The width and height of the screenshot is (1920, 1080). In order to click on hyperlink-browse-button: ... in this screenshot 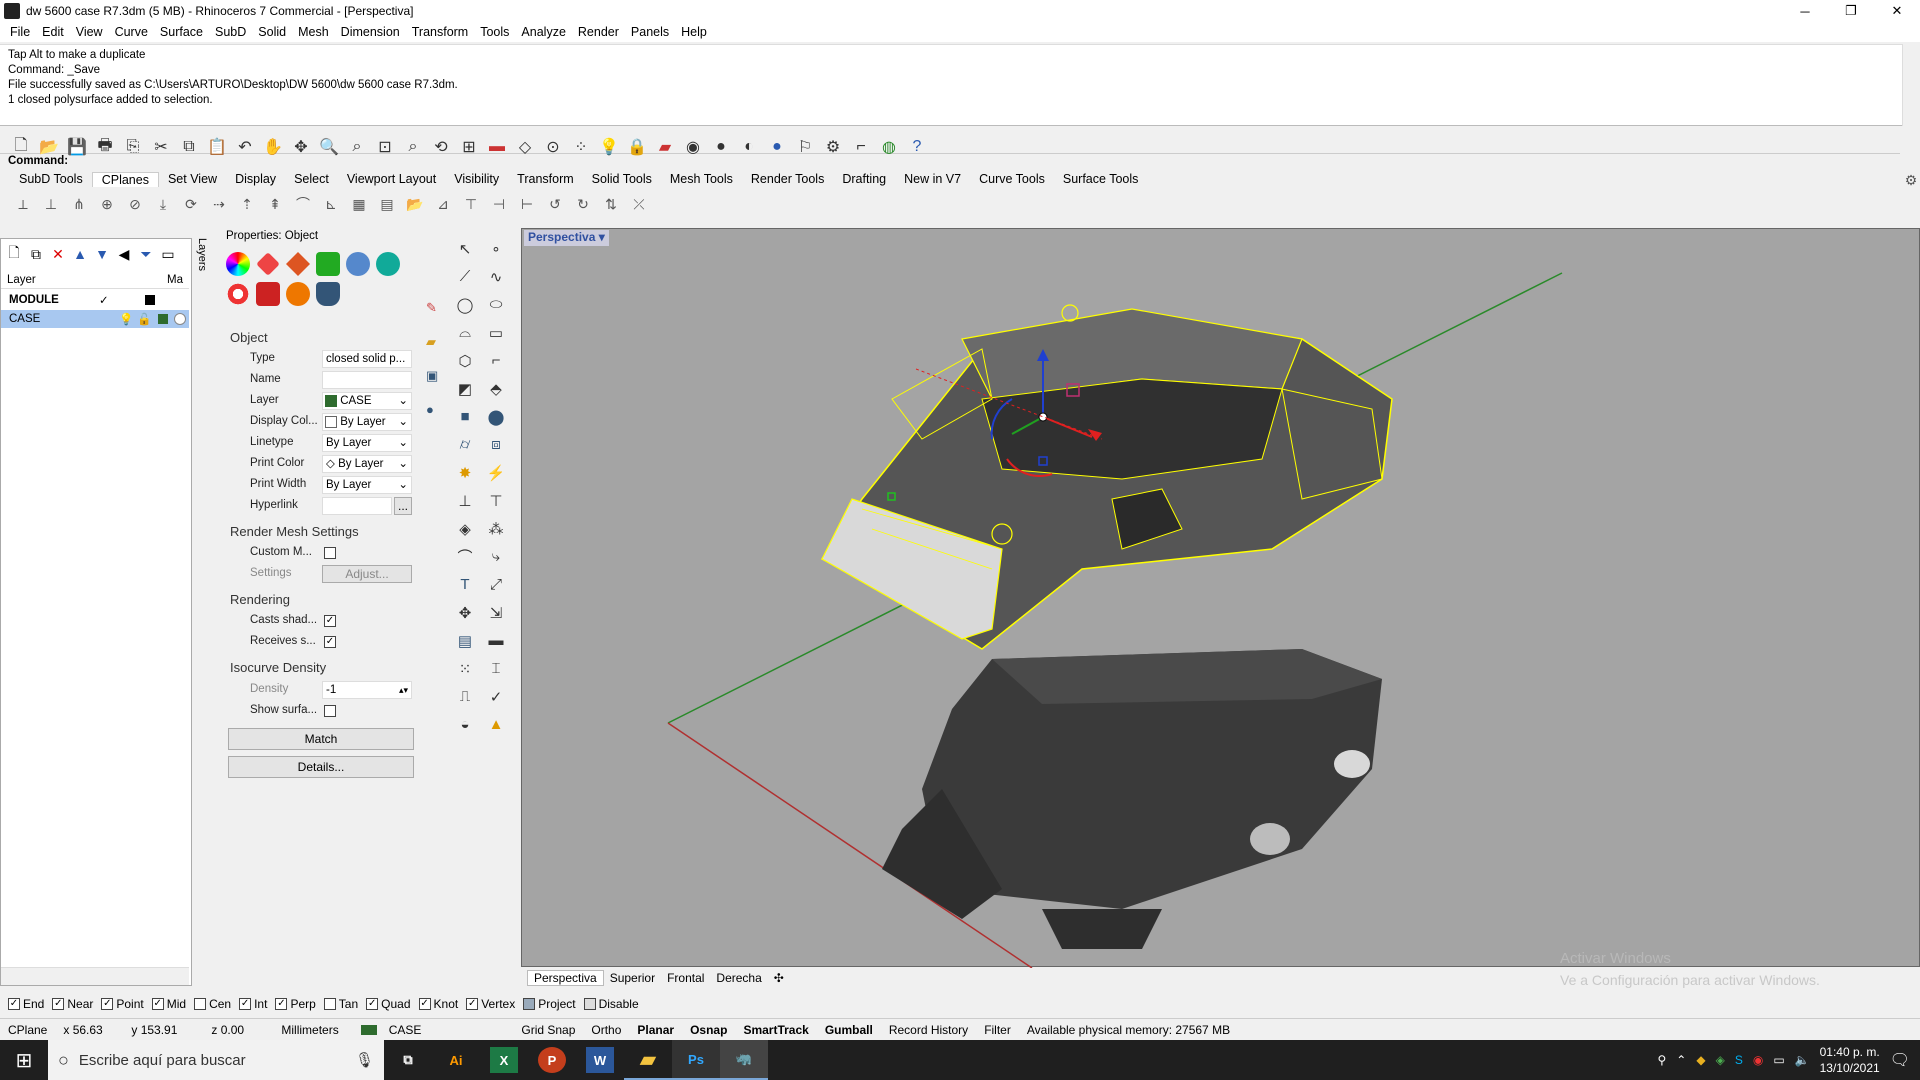, I will do `click(403, 506)`.